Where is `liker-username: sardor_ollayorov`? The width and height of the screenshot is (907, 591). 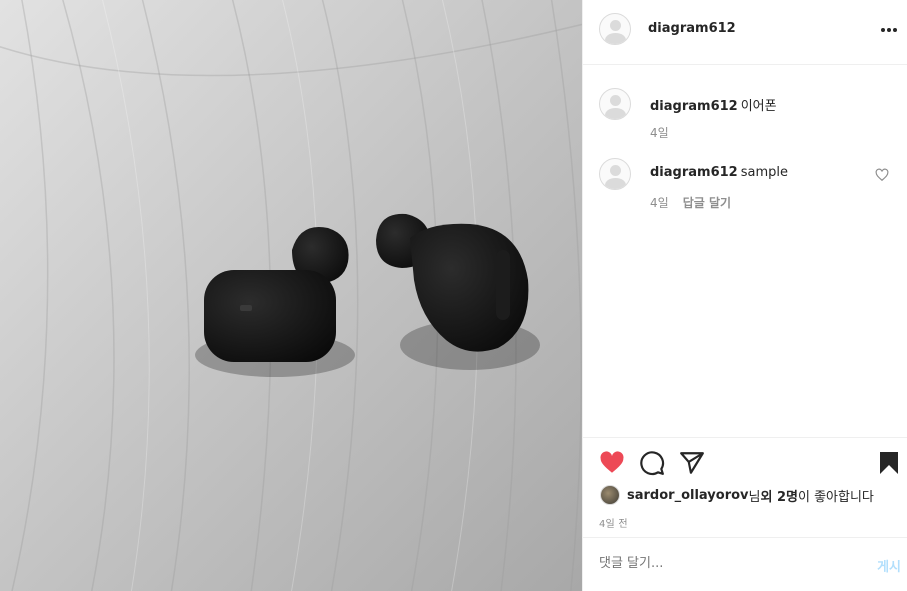 liker-username: sardor_ollayorov is located at coordinates (688, 495).